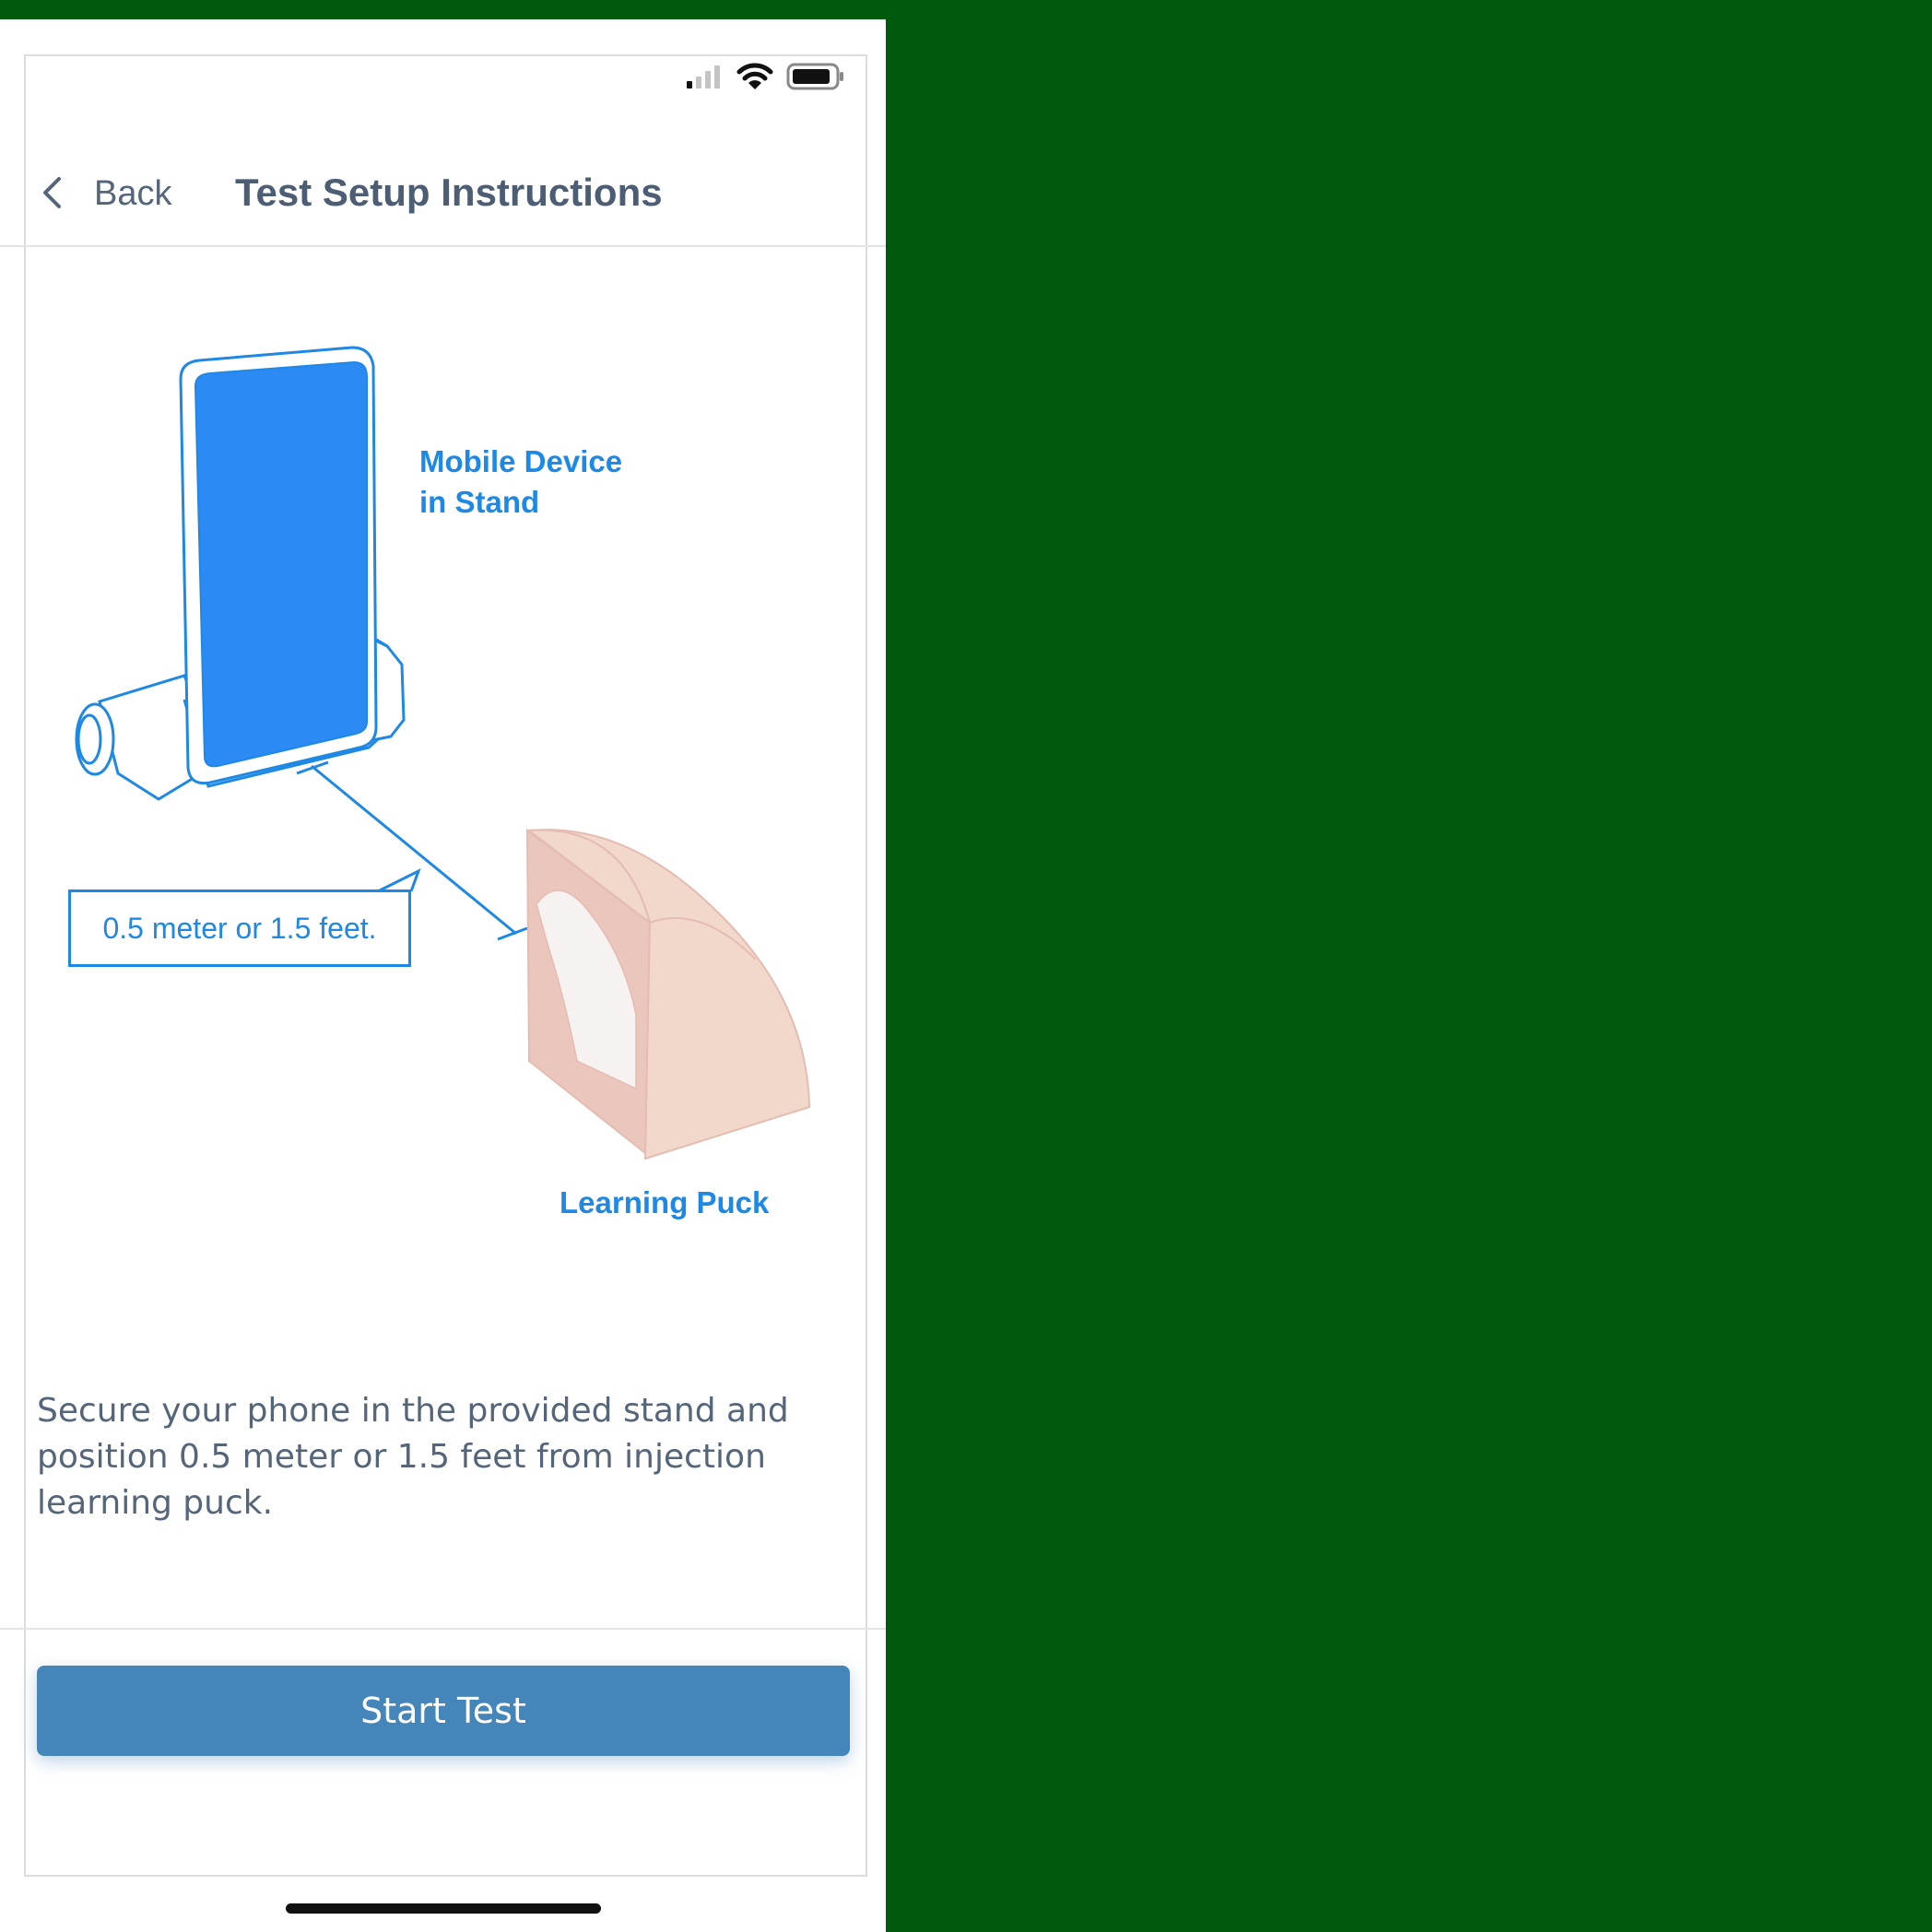  What do you see at coordinates (668, 994) in the screenshot?
I see `learning-puck-icon` at bounding box center [668, 994].